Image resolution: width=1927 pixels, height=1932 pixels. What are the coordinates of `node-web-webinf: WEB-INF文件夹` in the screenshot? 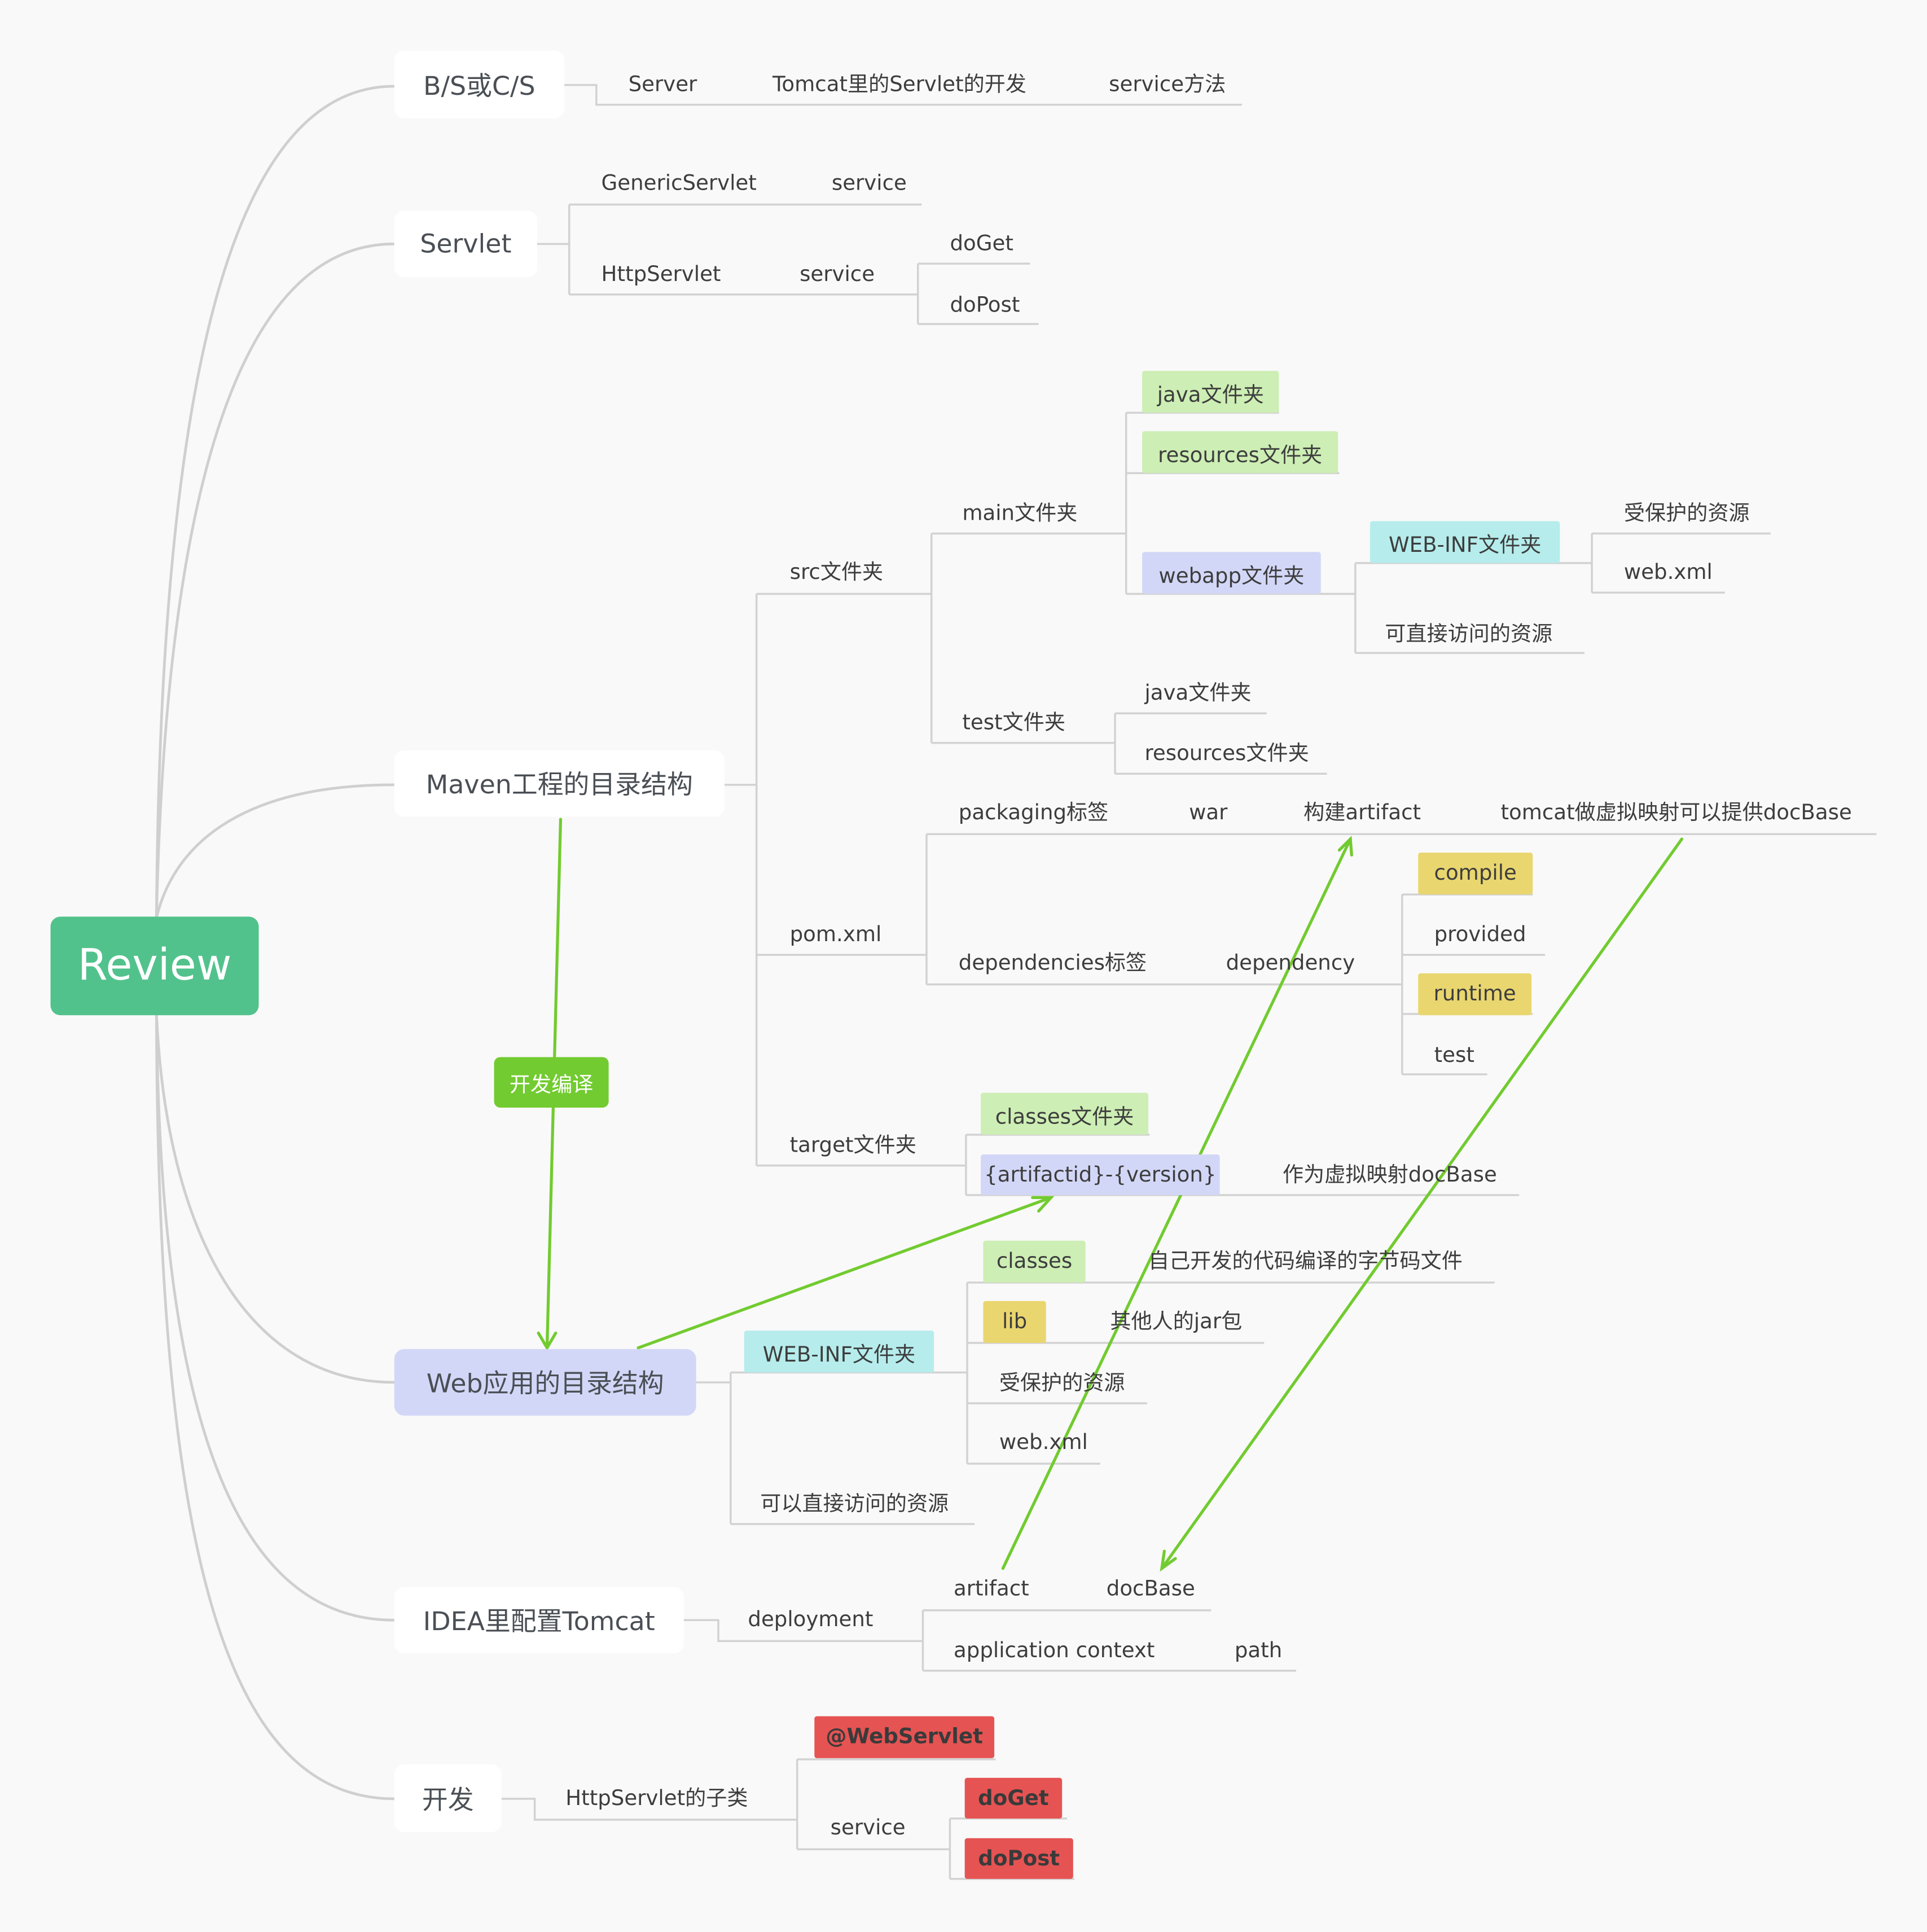 It's located at (839, 1352).